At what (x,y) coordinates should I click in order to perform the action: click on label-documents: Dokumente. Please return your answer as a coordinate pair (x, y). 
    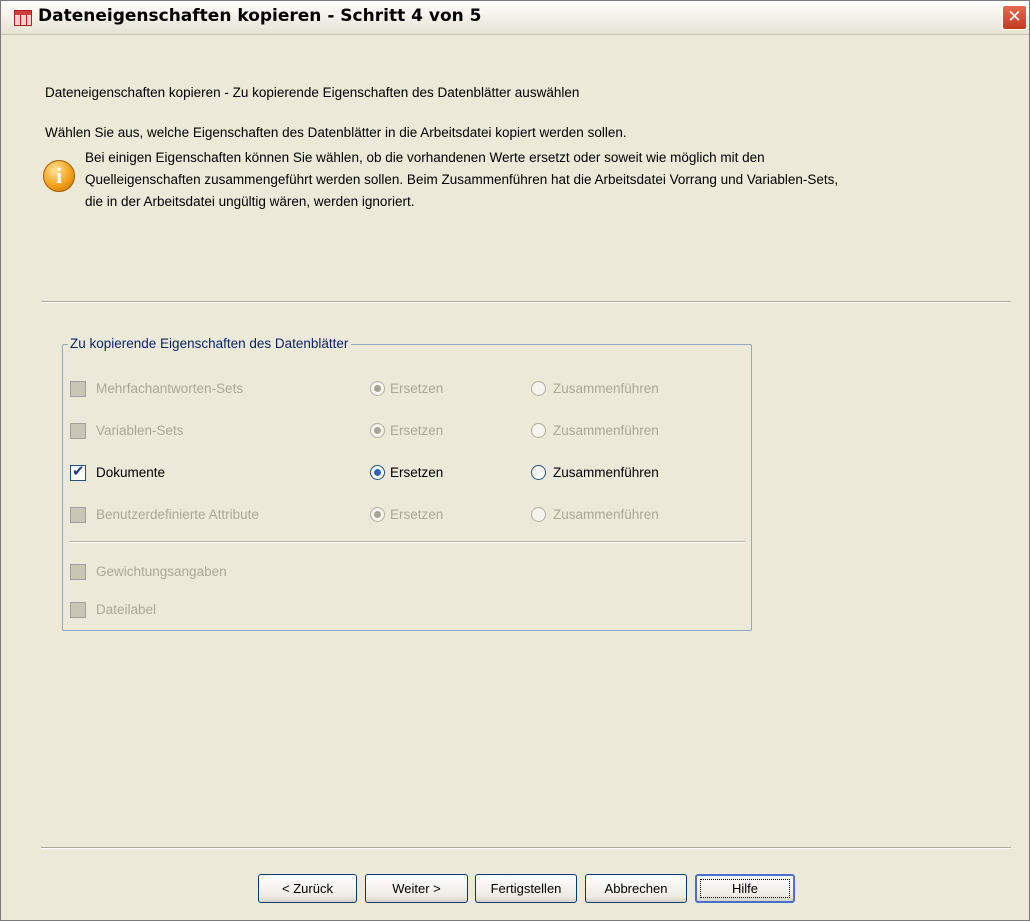
    Looking at the image, I should click on (131, 472).